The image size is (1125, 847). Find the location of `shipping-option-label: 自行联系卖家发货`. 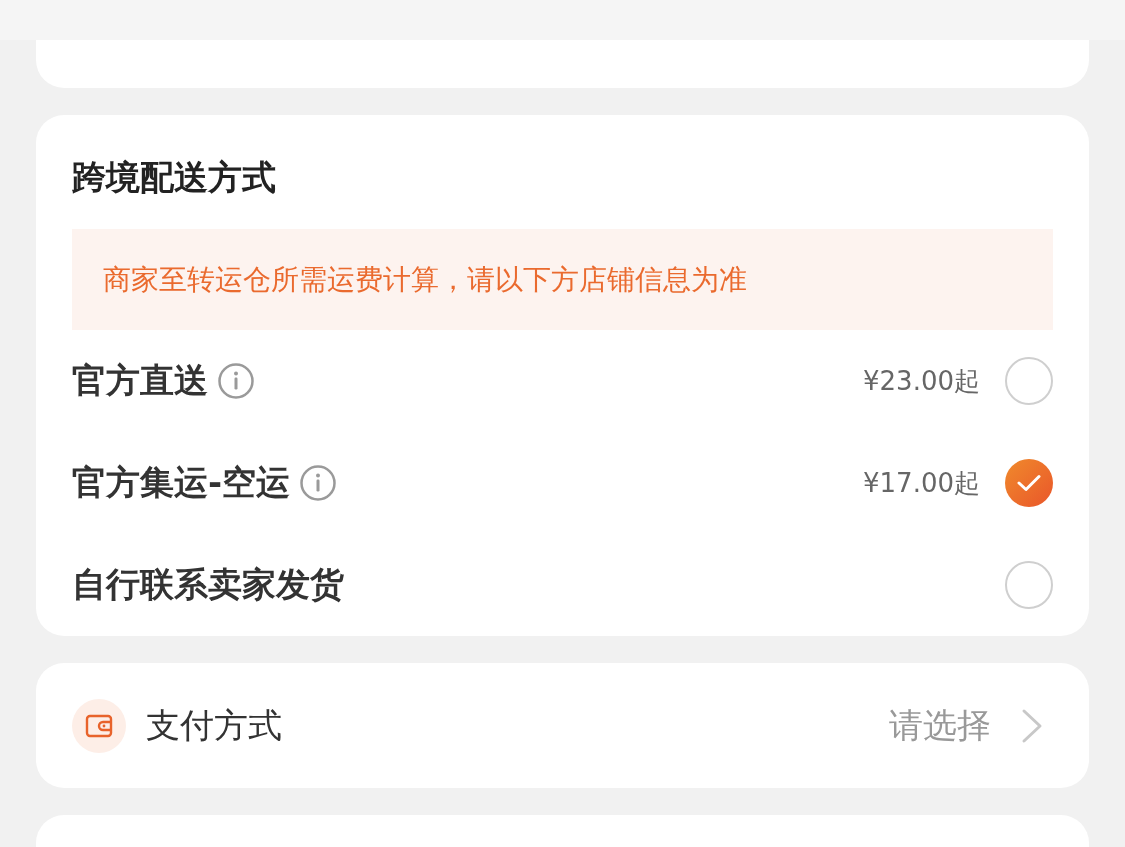

shipping-option-label: 自行联系卖家发货 is located at coordinates (208, 584).